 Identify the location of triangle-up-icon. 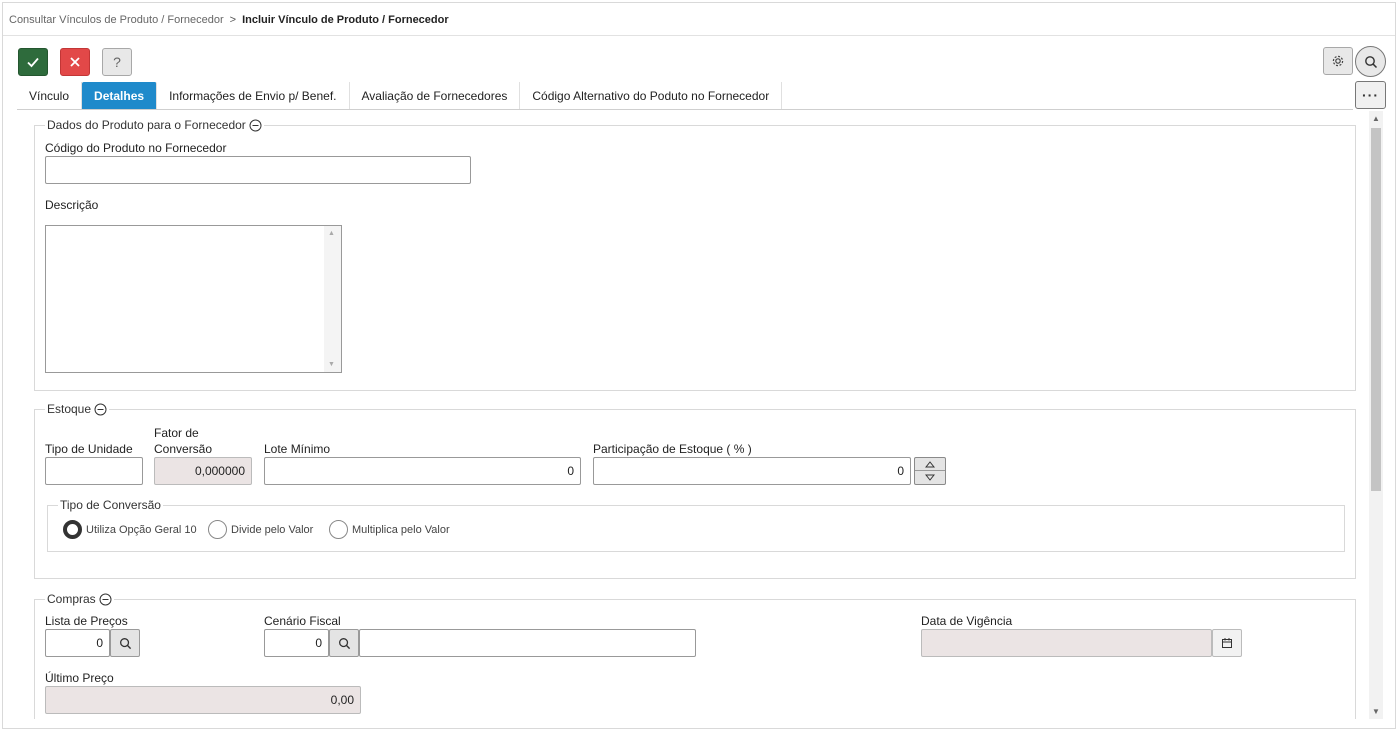
(930, 463).